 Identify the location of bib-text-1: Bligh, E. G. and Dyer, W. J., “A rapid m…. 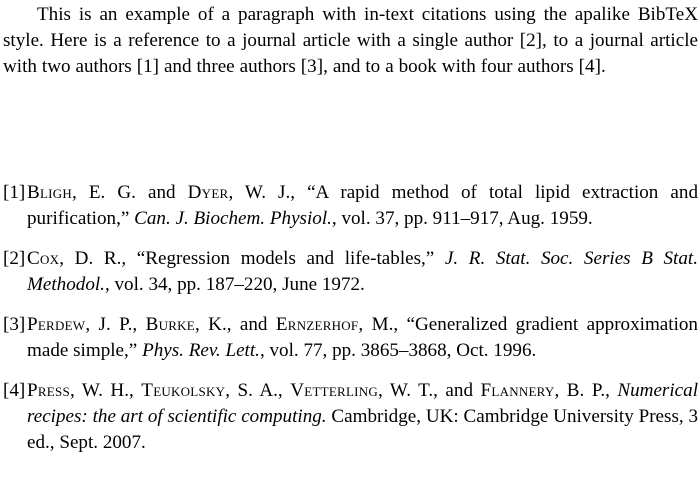
(362, 206).